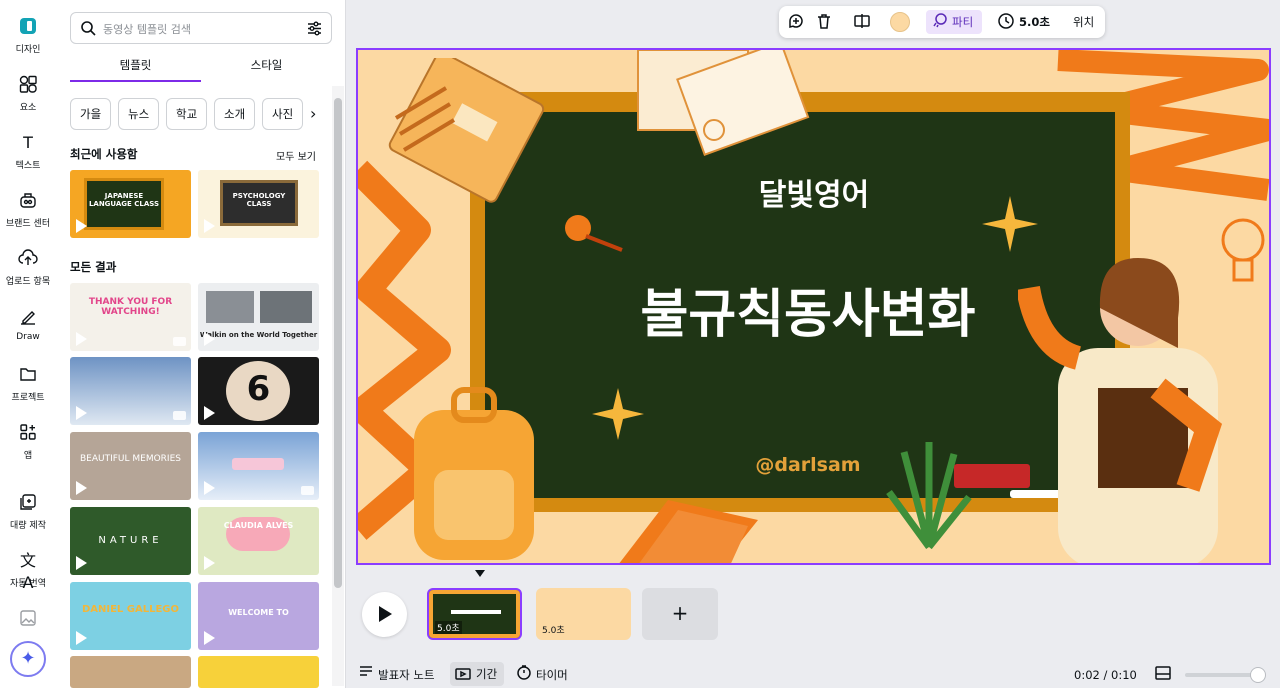 The height and width of the screenshot is (688, 1280). What do you see at coordinates (28, 526) in the screenshot?
I see `rail-label: 대량 제작` at bounding box center [28, 526].